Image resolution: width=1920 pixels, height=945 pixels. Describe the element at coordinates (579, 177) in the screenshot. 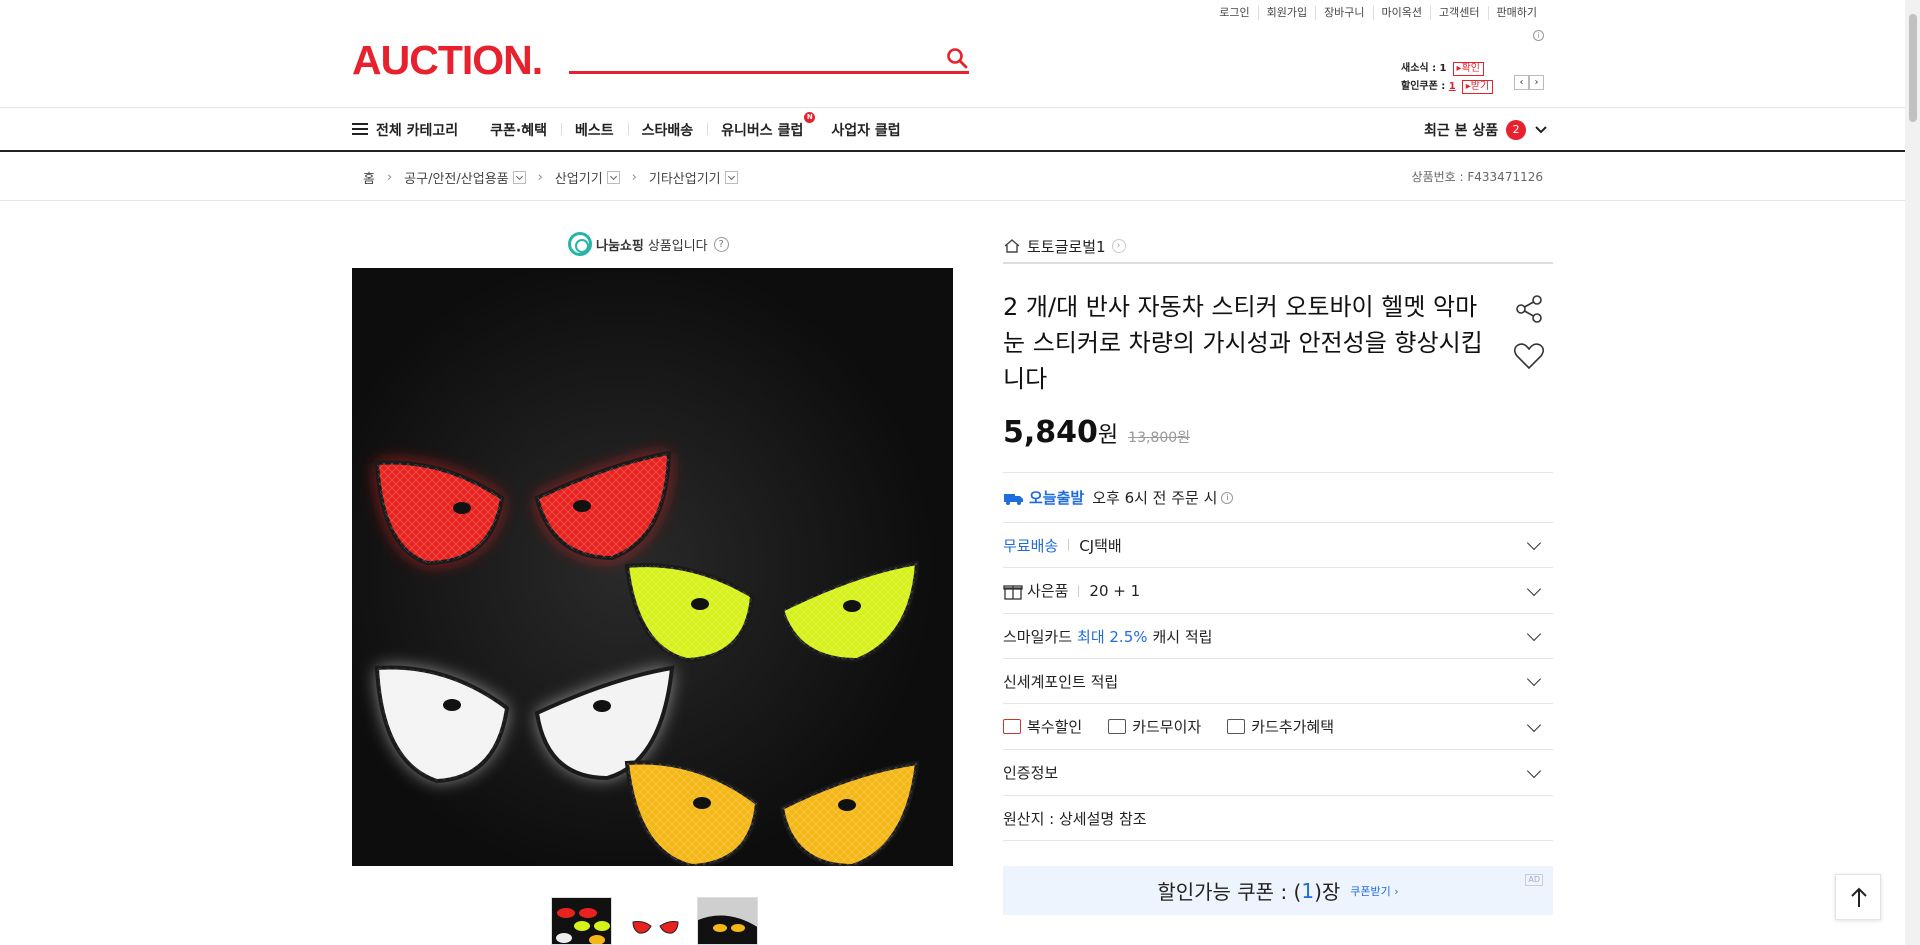

I see `breadcrumb-level2: 산업기기` at that location.